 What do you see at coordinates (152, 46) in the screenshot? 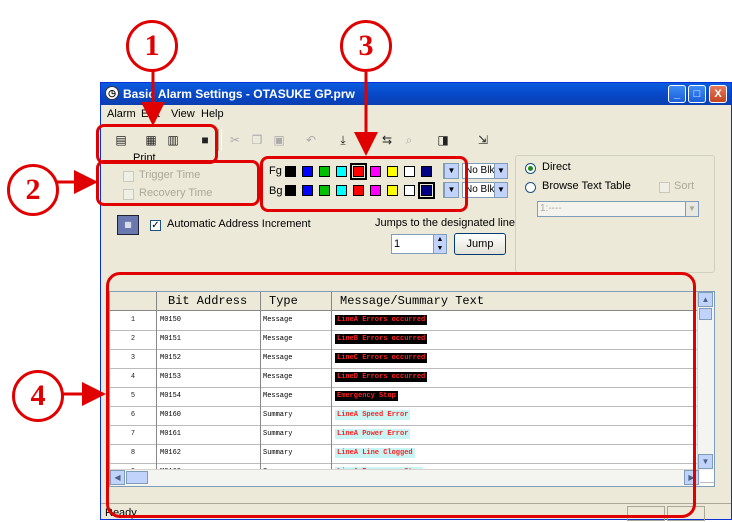
I see `callout-1: 1` at bounding box center [152, 46].